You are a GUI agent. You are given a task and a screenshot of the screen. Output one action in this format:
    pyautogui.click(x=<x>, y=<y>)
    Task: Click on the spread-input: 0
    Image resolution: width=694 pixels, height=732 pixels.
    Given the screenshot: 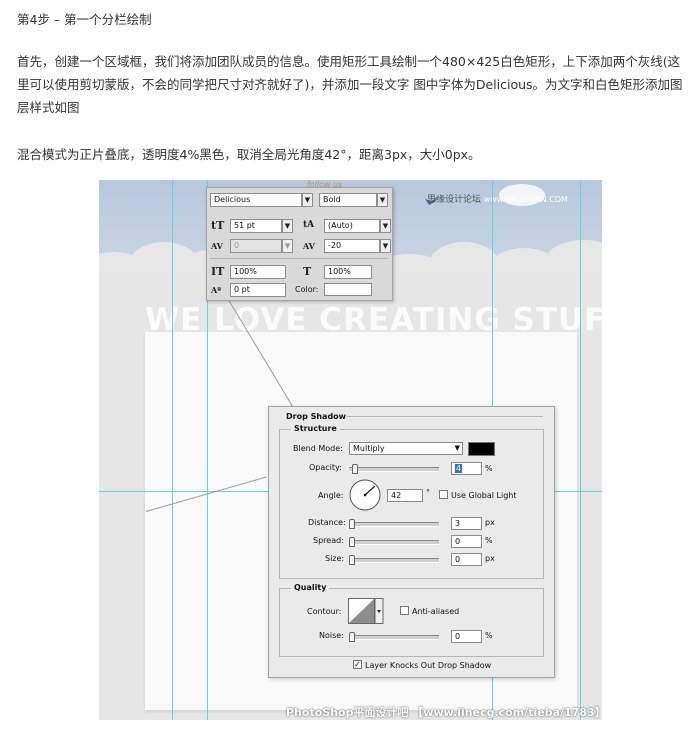 What is the action you would take?
    pyautogui.click(x=466, y=541)
    